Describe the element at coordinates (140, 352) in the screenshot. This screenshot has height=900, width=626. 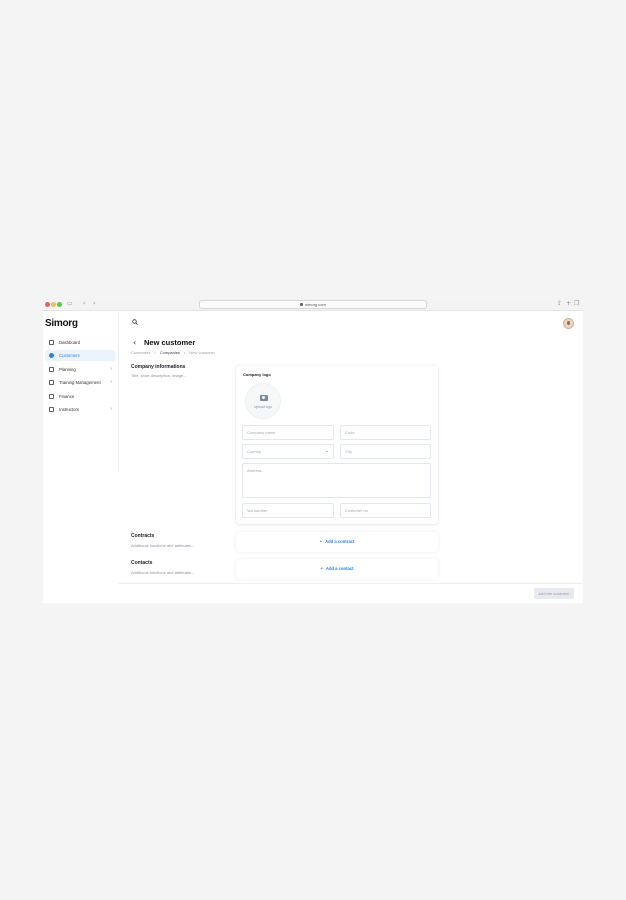
I see `breadcrumb-item-customers: Customers` at that location.